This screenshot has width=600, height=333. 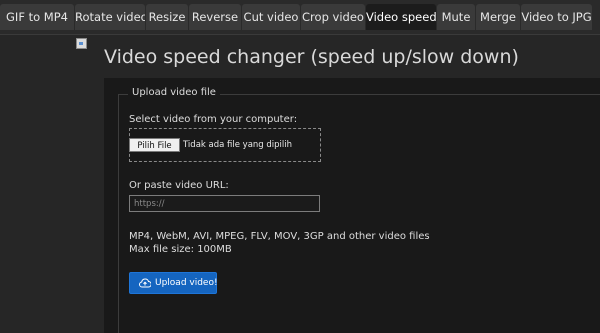 I want to click on page-title: Video speed changer (speed up/slow down), so click(x=311, y=57).